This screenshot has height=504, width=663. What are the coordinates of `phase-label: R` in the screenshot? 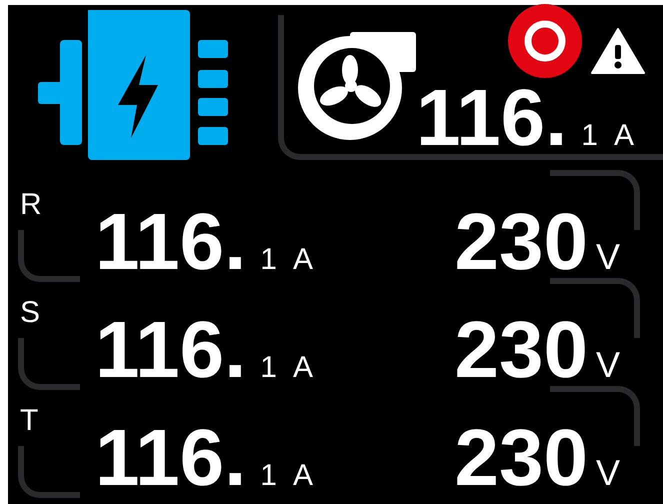 It's located at (31, 205).